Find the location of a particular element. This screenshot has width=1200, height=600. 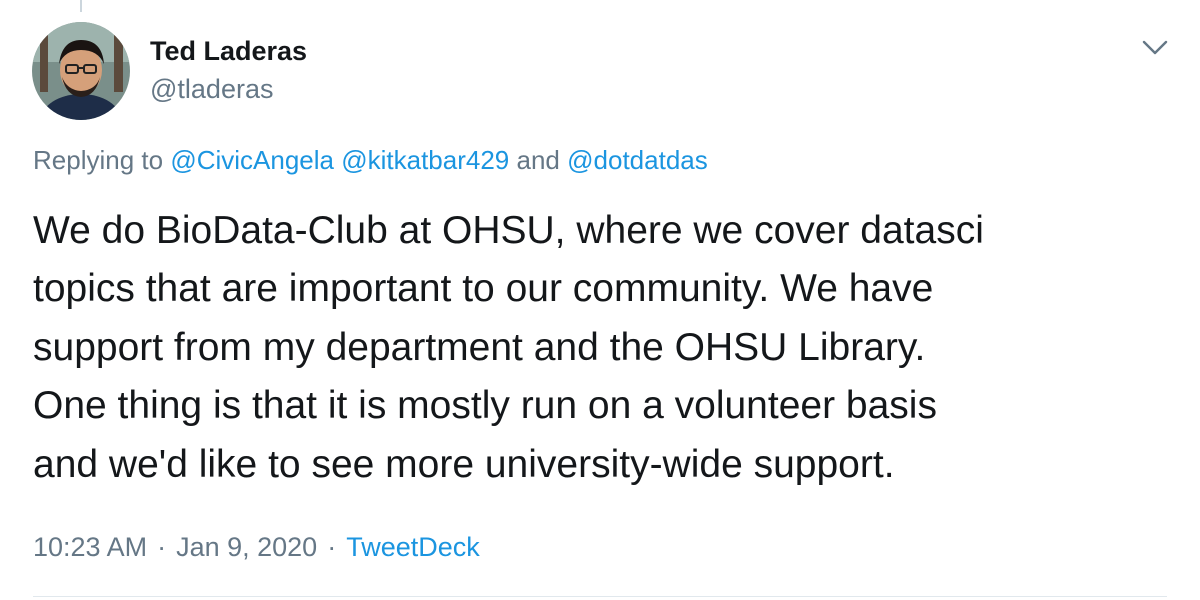

tweet-menu-button is located at coordinates (1155, 48).